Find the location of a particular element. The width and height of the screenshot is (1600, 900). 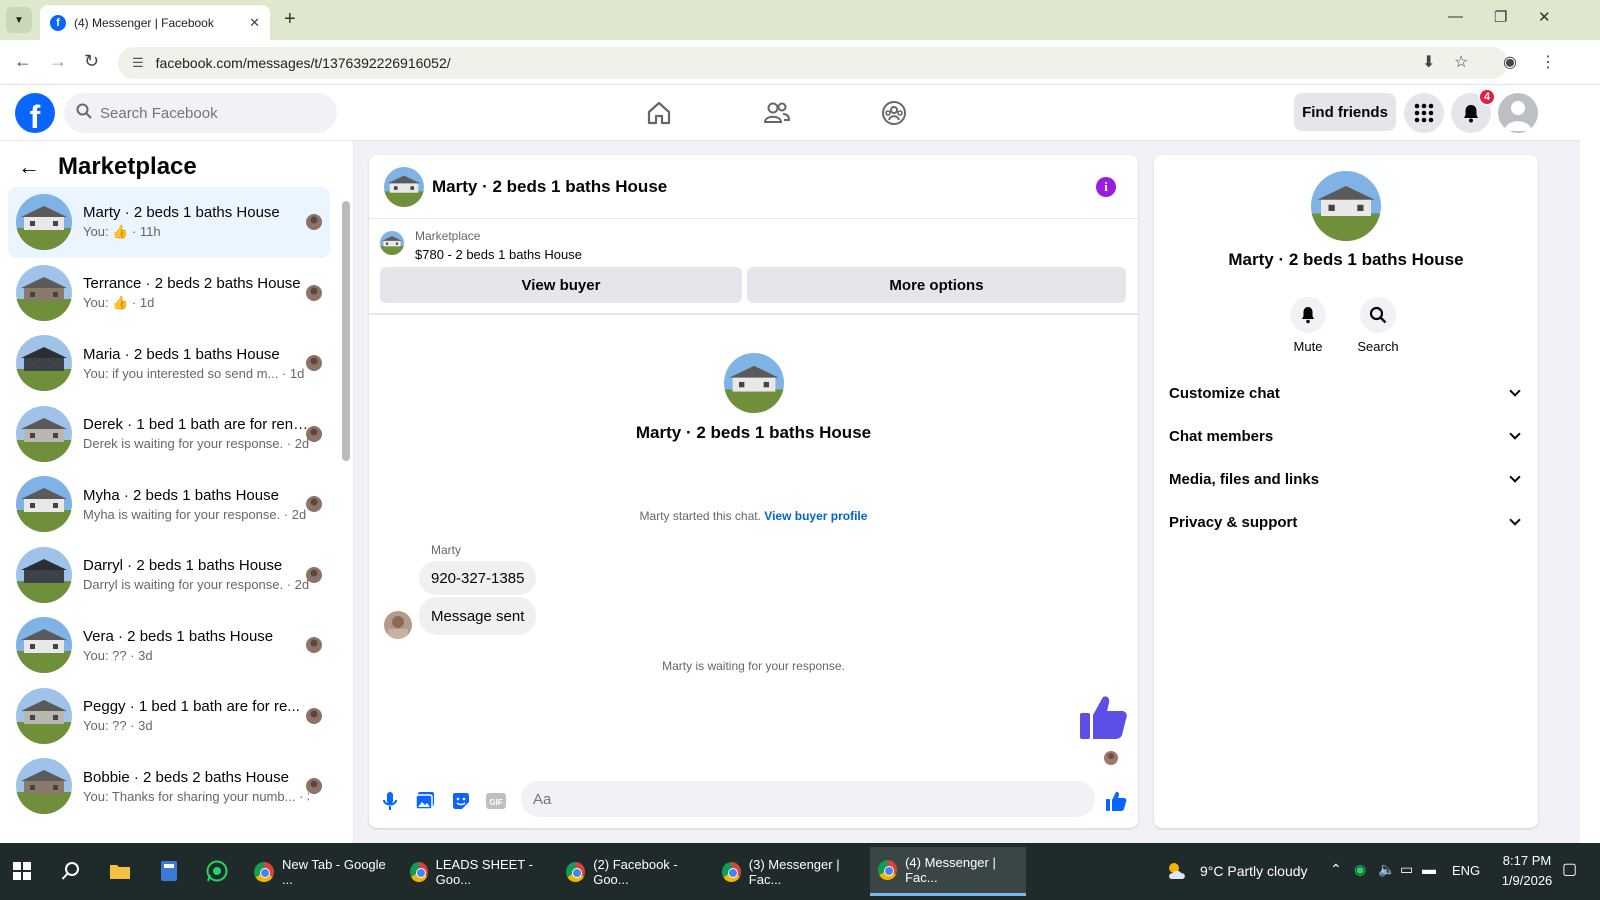

menu-grid-icon is located at coordinates (1424, 113).